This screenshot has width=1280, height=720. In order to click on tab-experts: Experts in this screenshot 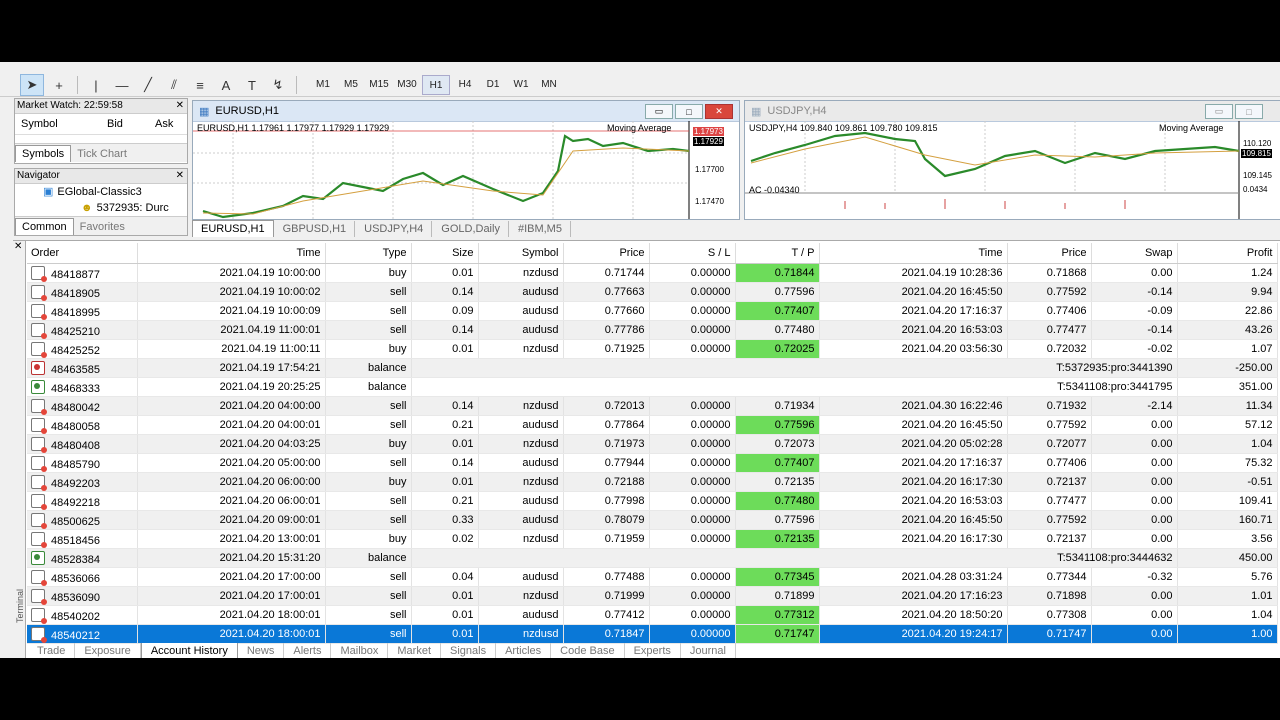, I will do `click(653, 650)`.